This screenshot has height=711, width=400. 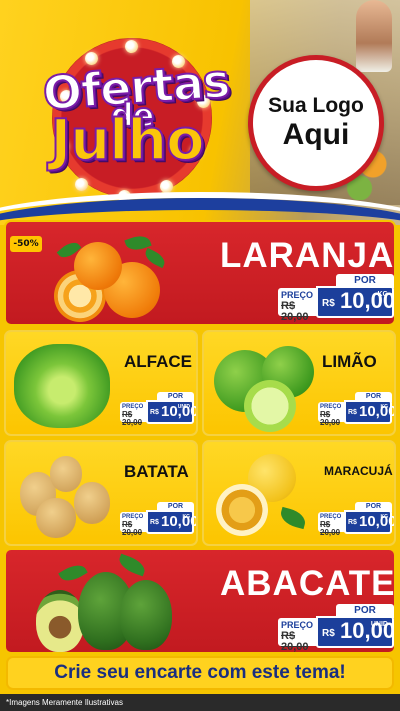 What do you see at coordinates (299, 493) in the screenshot?
I see `product-card-maracuja: MARACUJÁ POR PREÇO R$ 20,00 R$ 10,00 KG` at bounding box center [299, 493].